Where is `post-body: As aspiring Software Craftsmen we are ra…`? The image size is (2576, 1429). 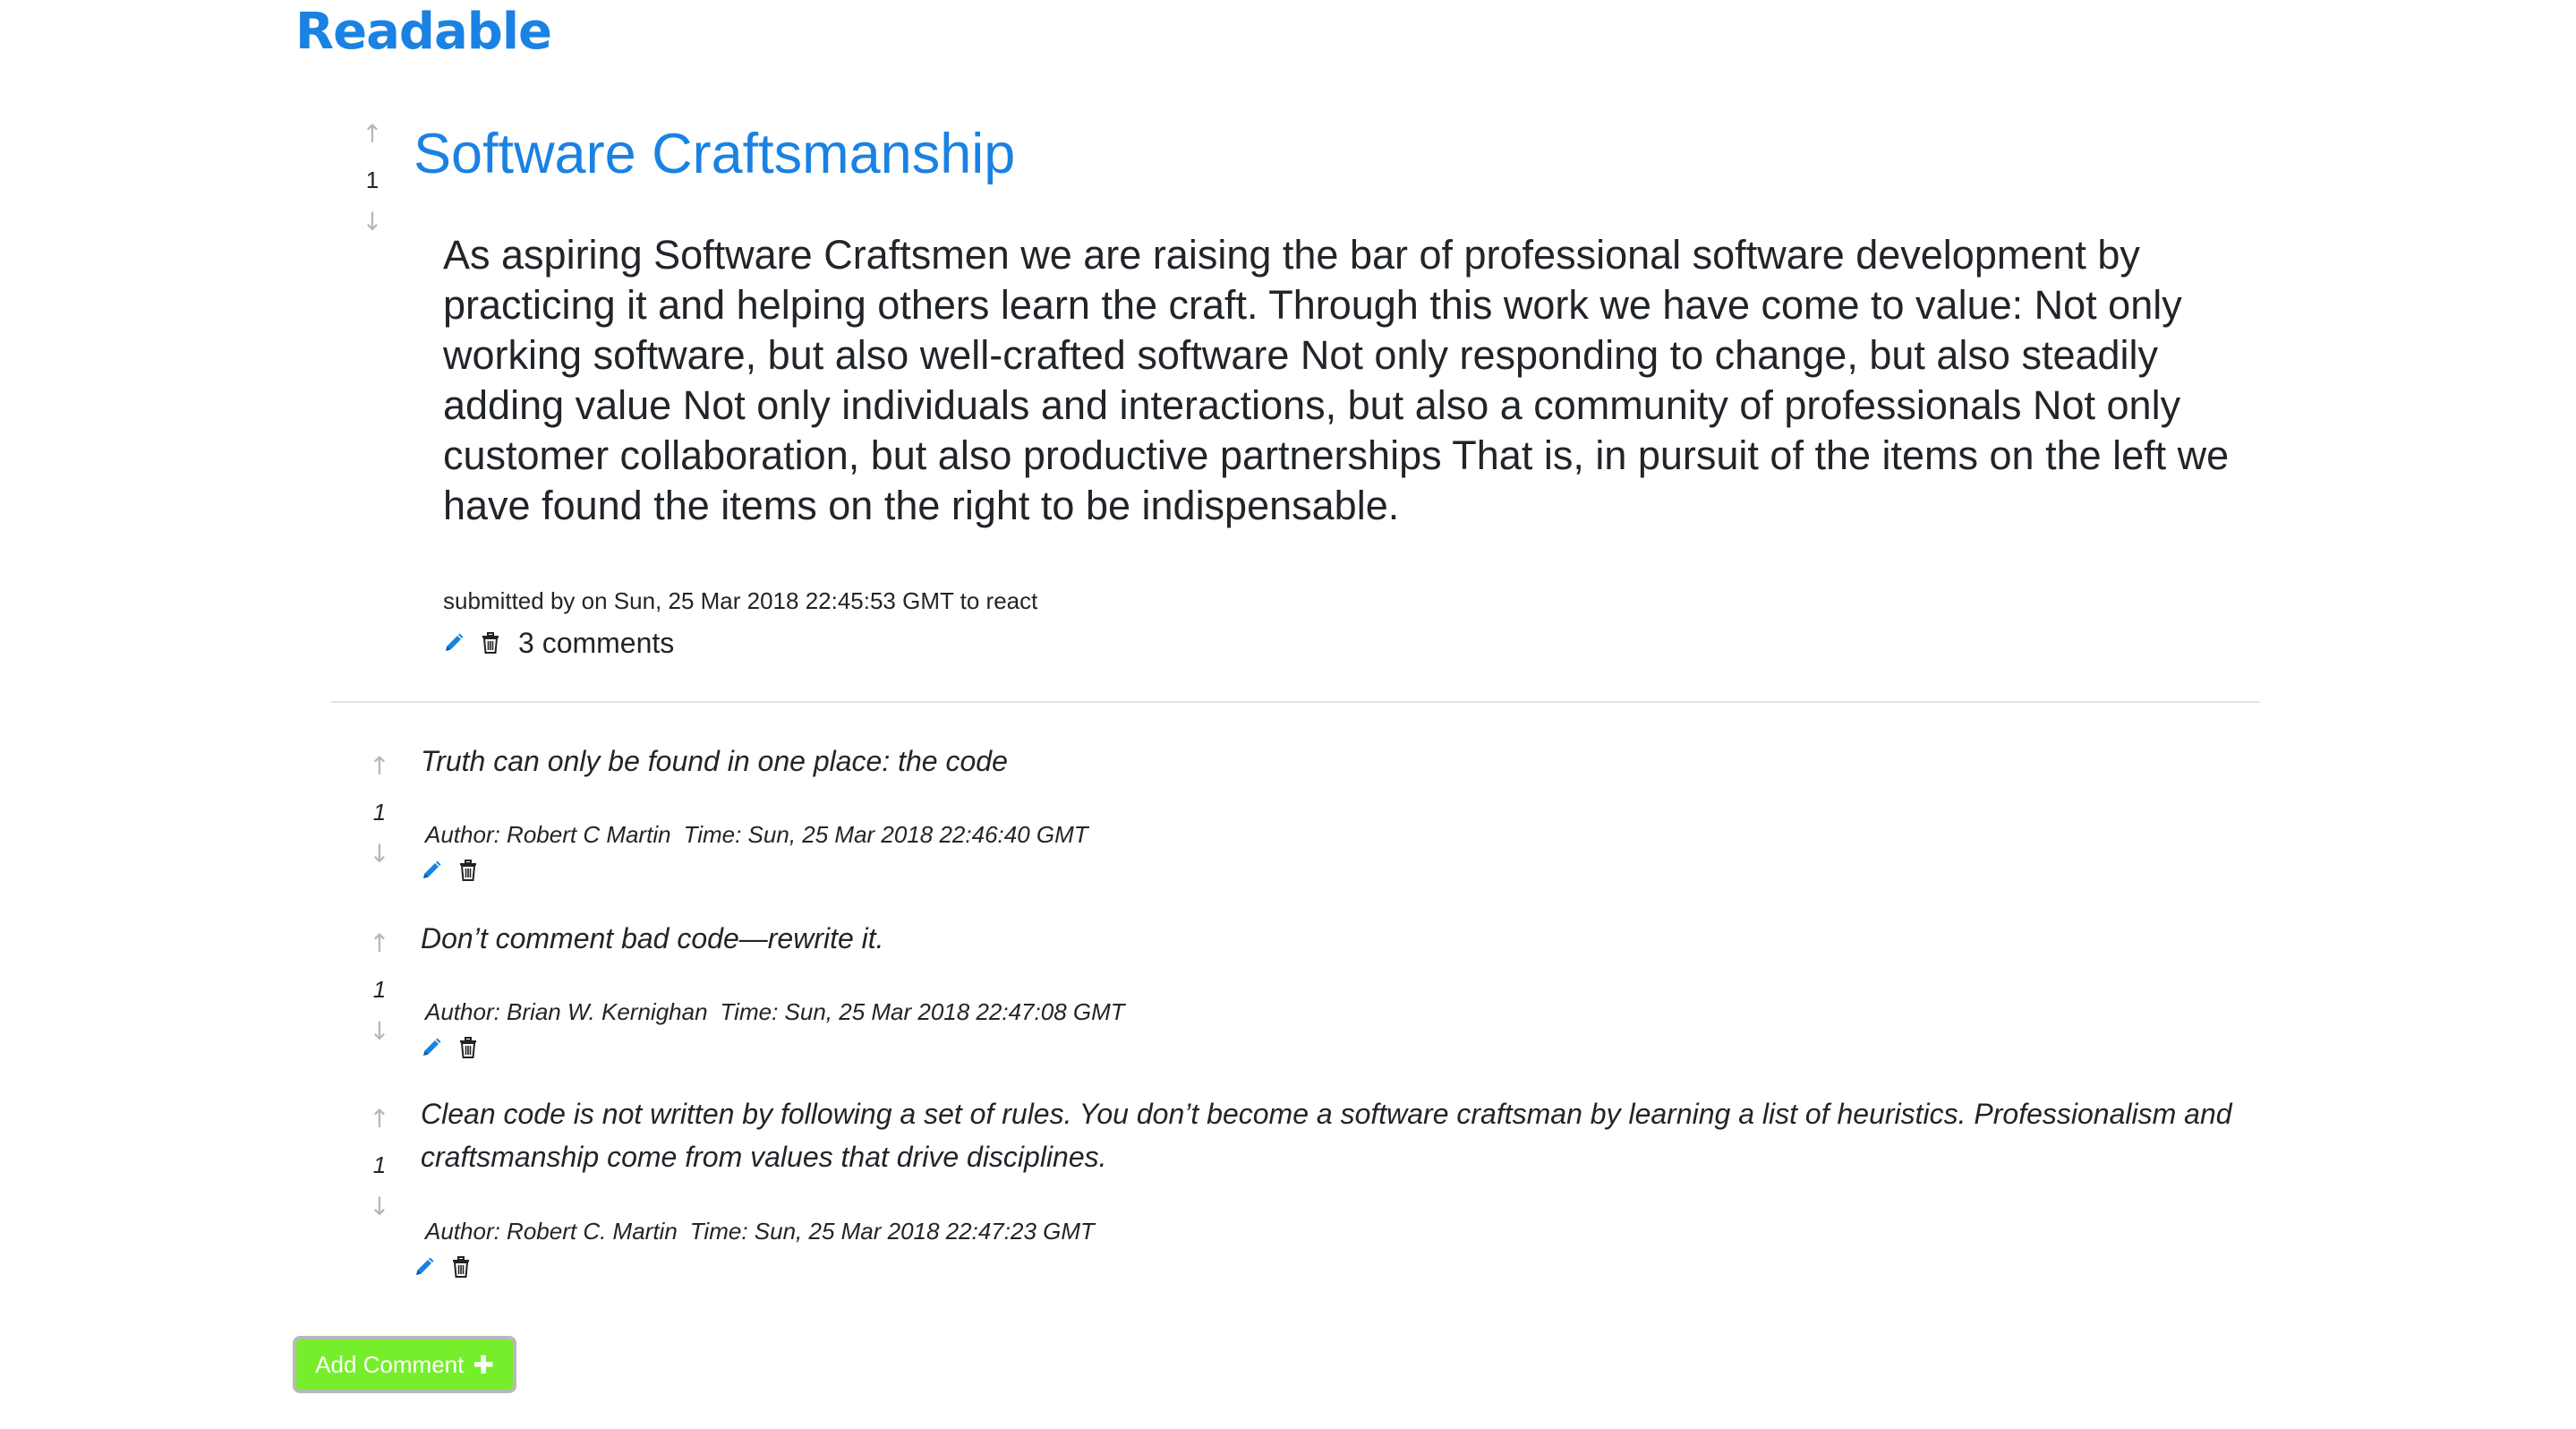
post-body: As aspiring Software Craftsmen we are ra… is located at coordinates (1336, 380).